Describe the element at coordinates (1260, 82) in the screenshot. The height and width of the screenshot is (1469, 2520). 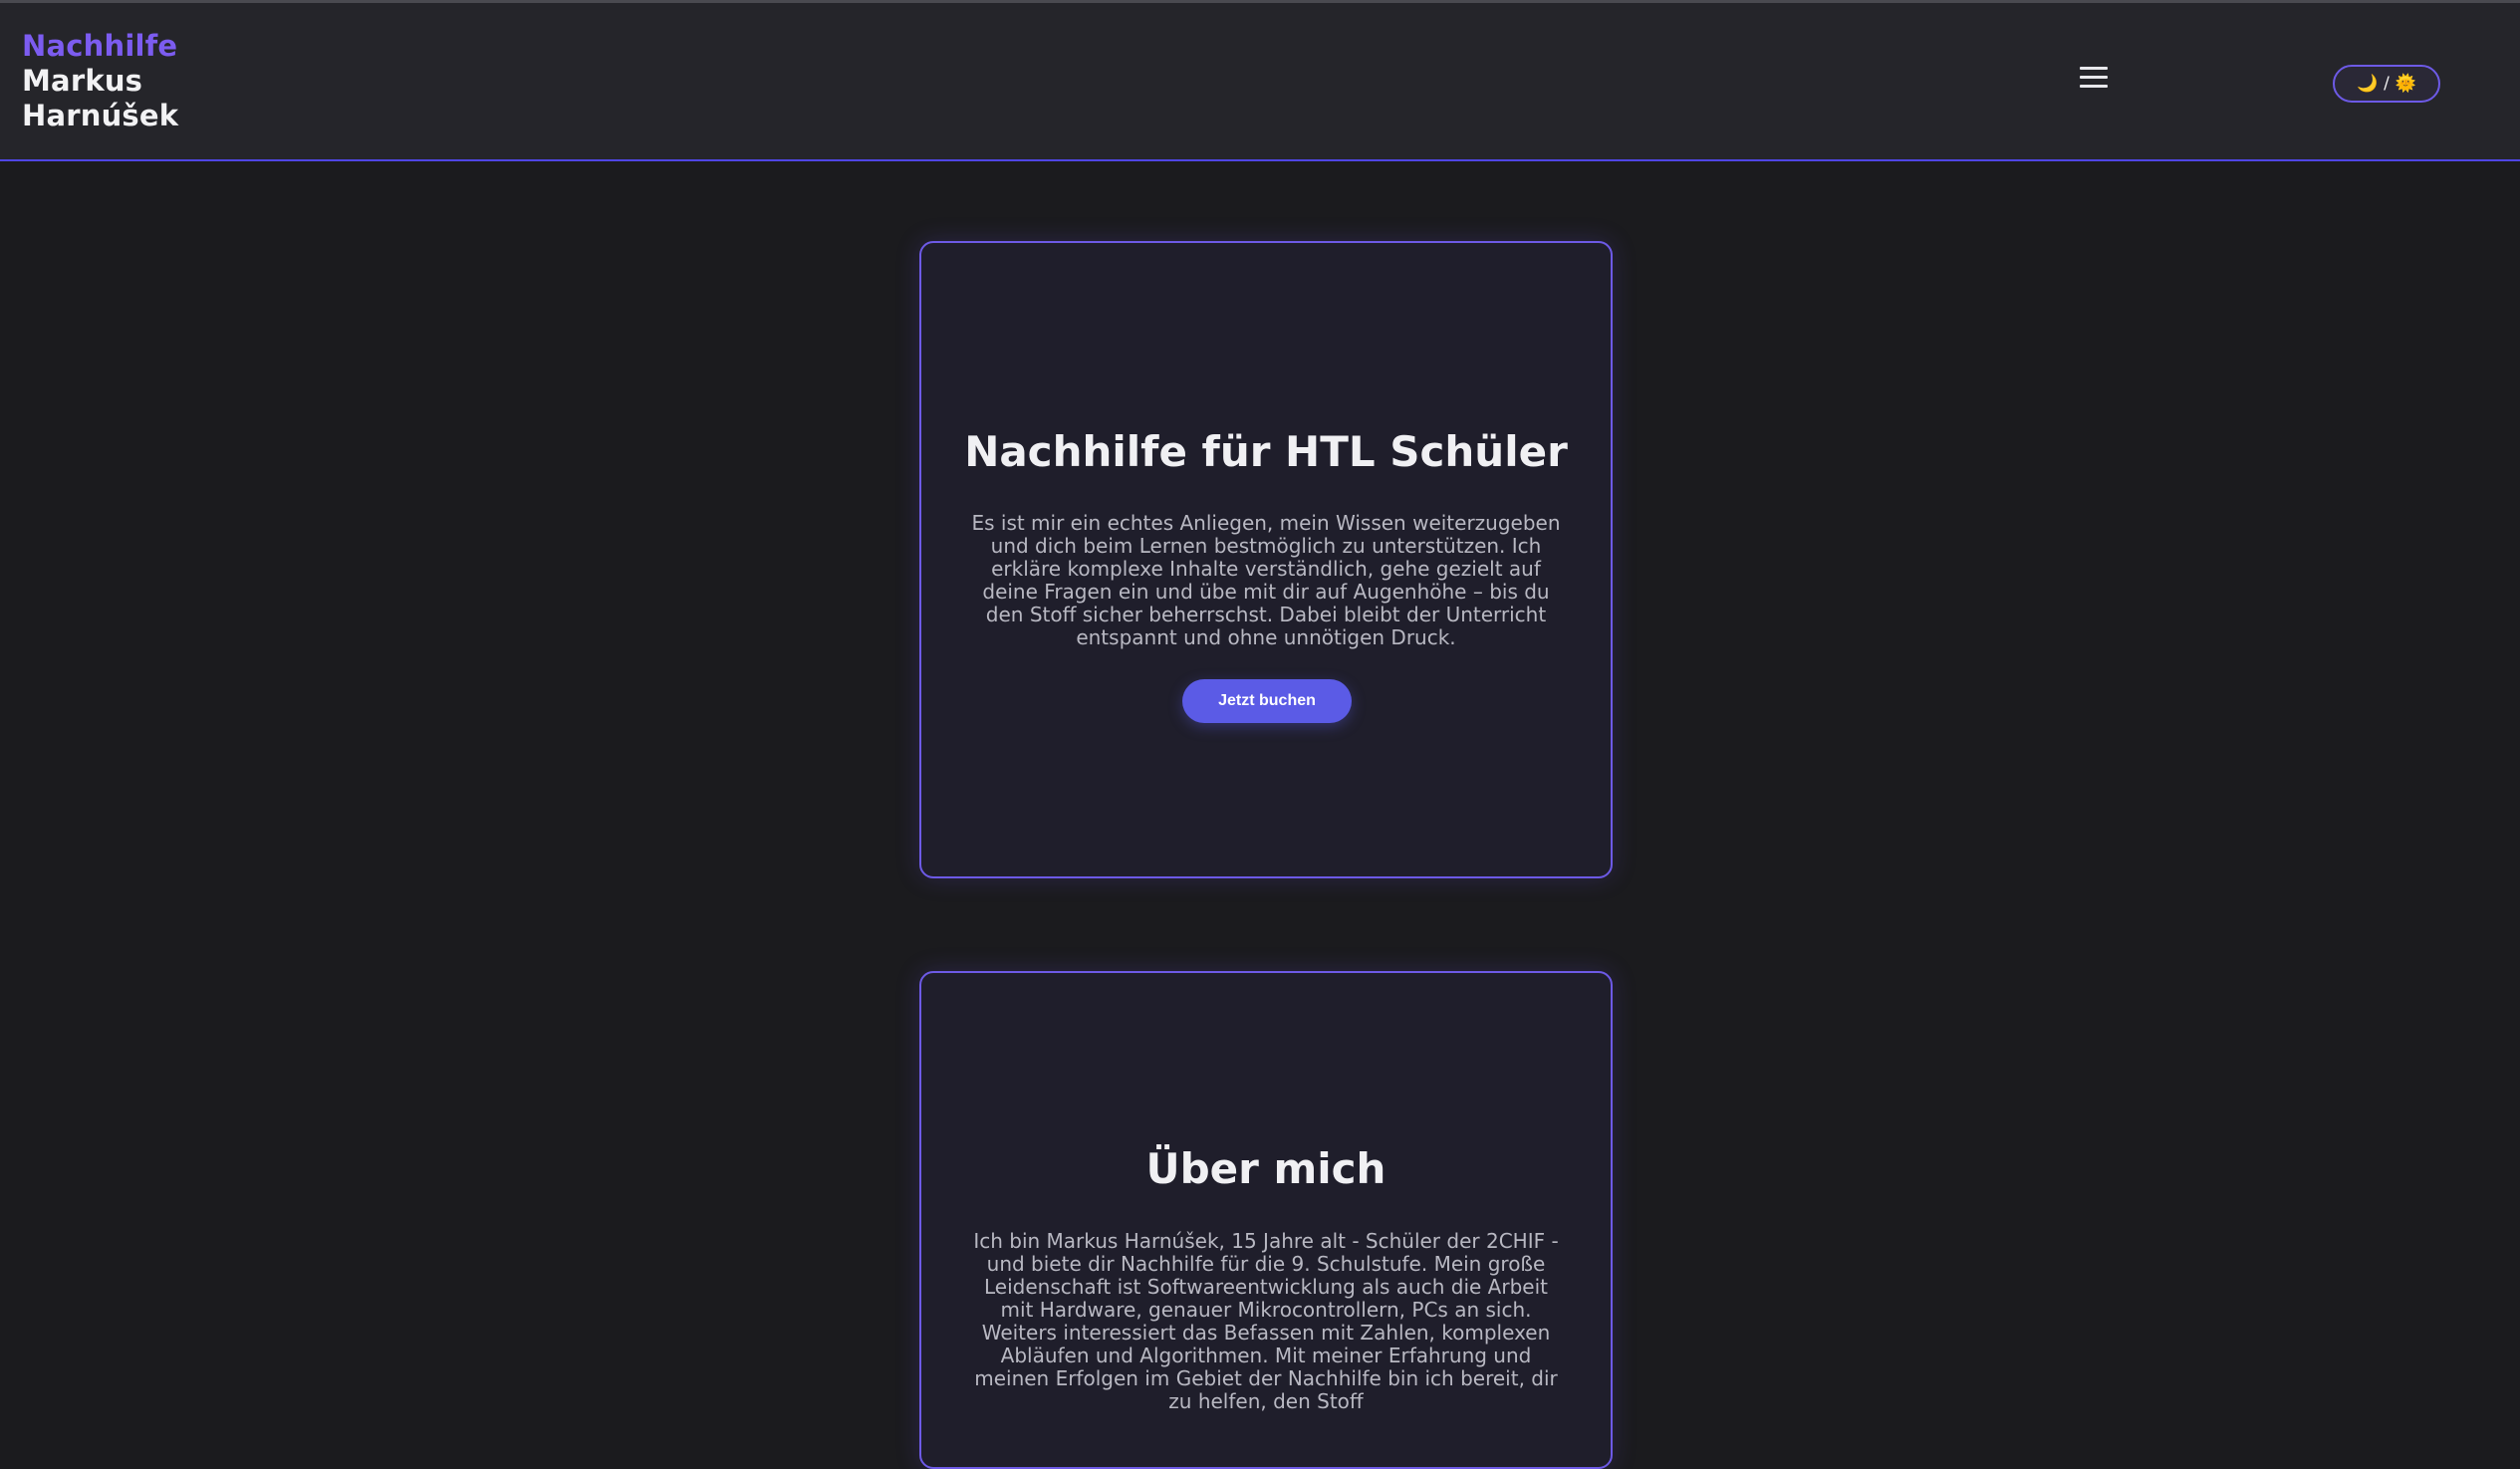
I see `site-header: Nachhilfe Markus Harnúšek 🌙 / 🌞` at that location.